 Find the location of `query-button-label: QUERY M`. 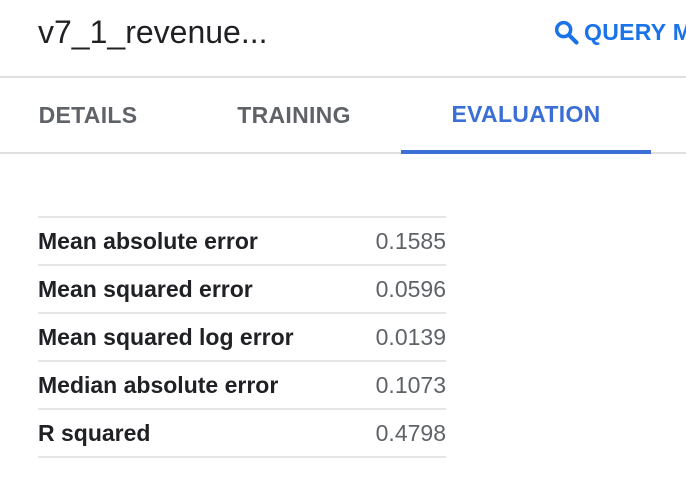

query-button-label: QUERY M is located at coordinates (635, 31).